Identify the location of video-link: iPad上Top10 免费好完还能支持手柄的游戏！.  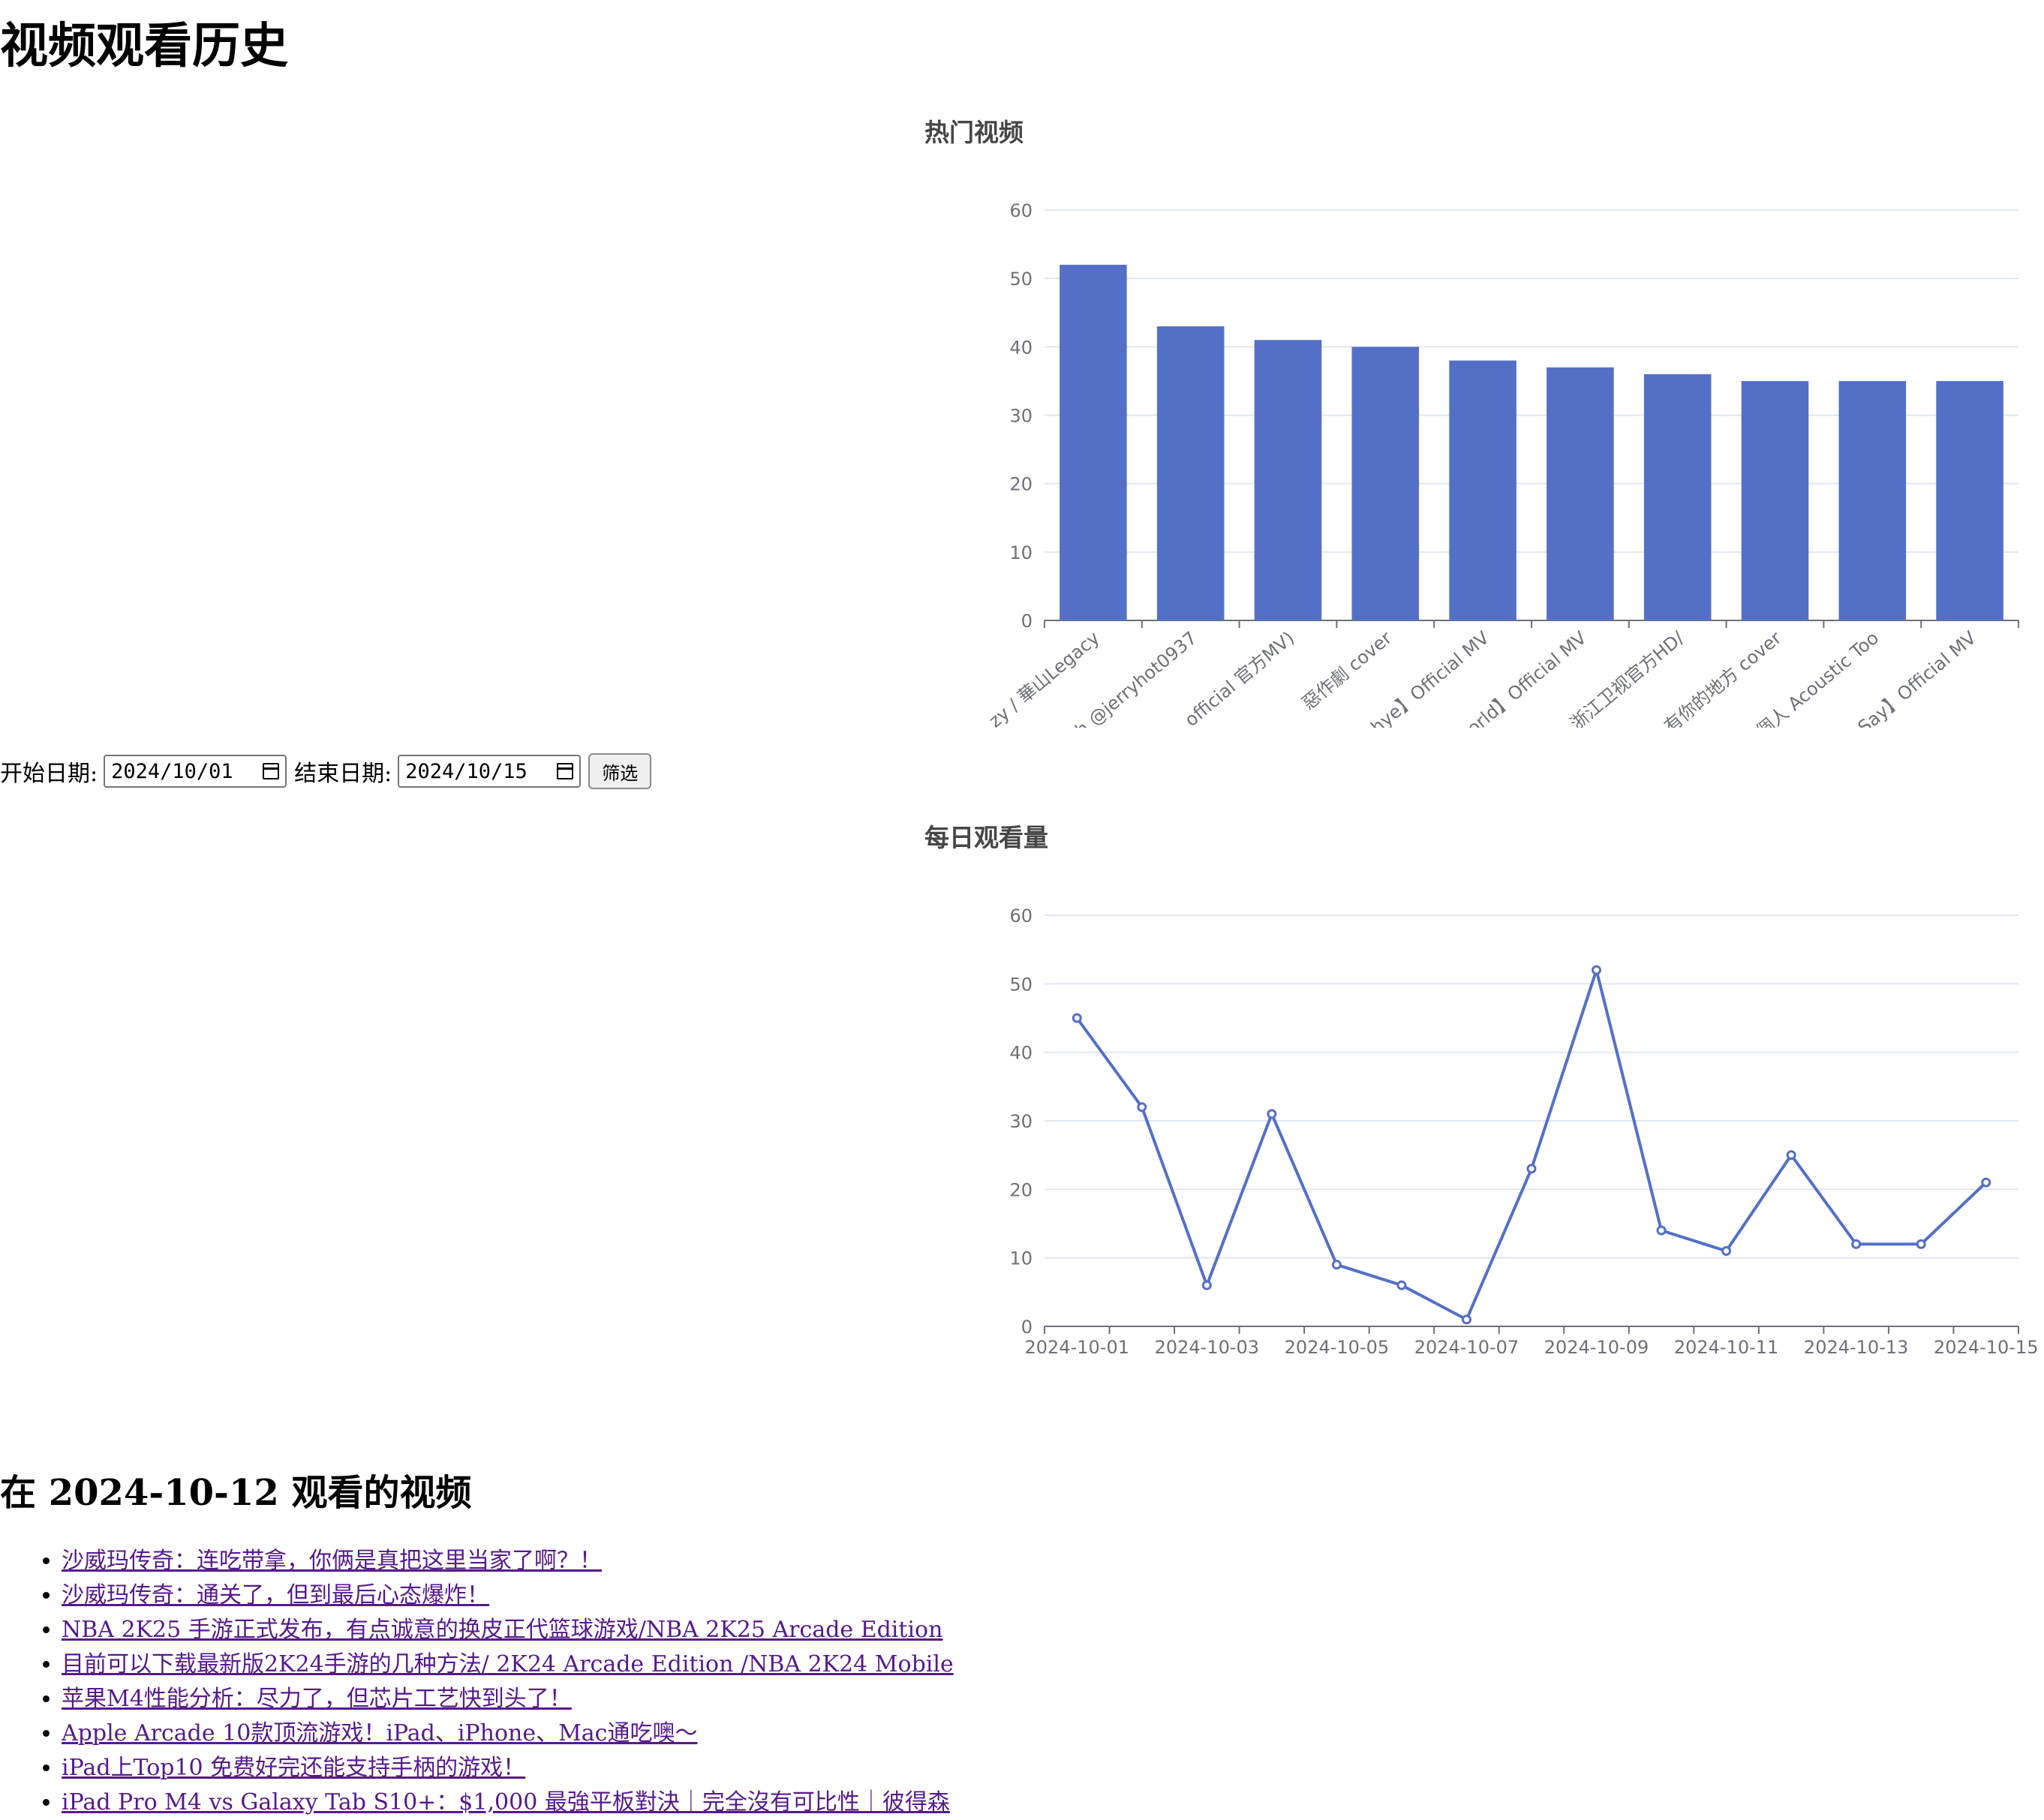
(293, 1768).